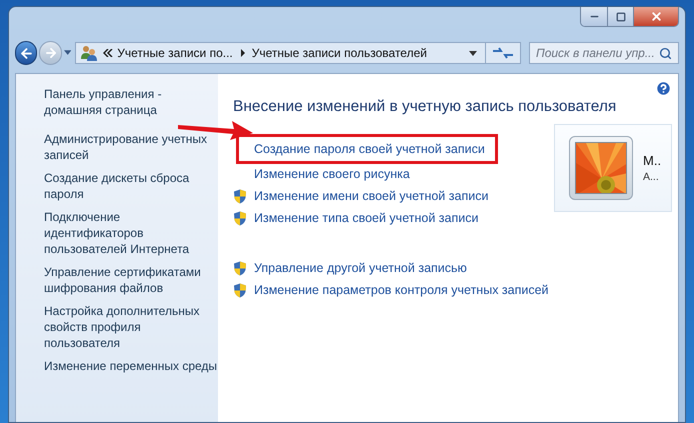 Image resolution: width=694 pixels, height=423 pixels. Describe the element at coordinates (131, 327) in the screenshot. I see `sidebar-link: Настройка дополнительных свойств профиля пользователя` at that location.